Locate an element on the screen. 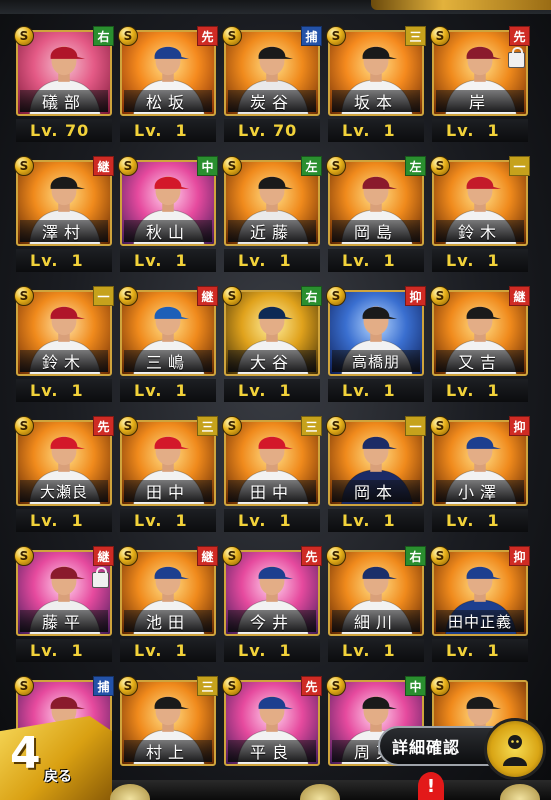 This screenshot has height=800, width=551. player-card: 岡本 S 一 Lv. 1 is located at coordinates (376, 474).